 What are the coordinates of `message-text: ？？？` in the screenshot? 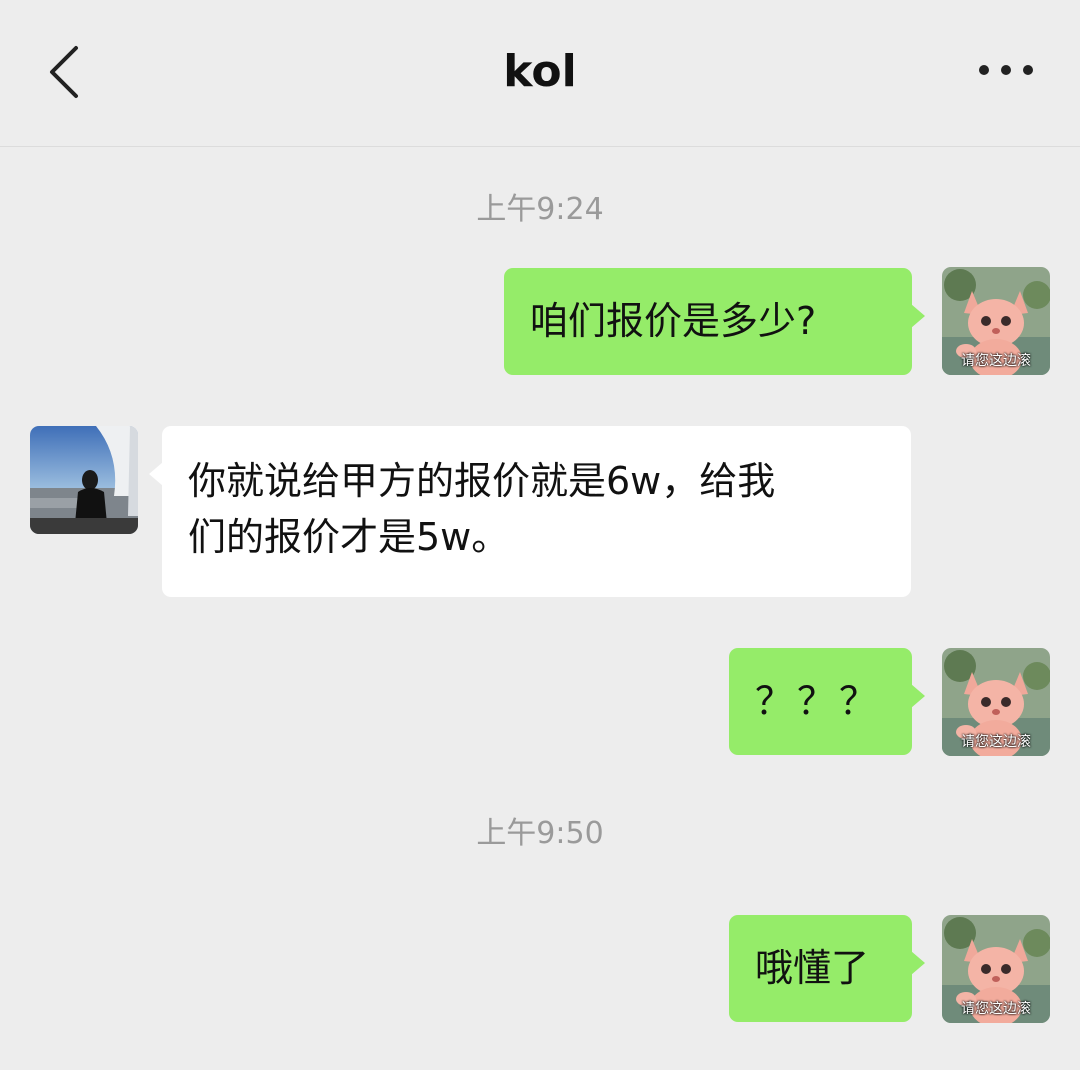 It's located at (818, 701).